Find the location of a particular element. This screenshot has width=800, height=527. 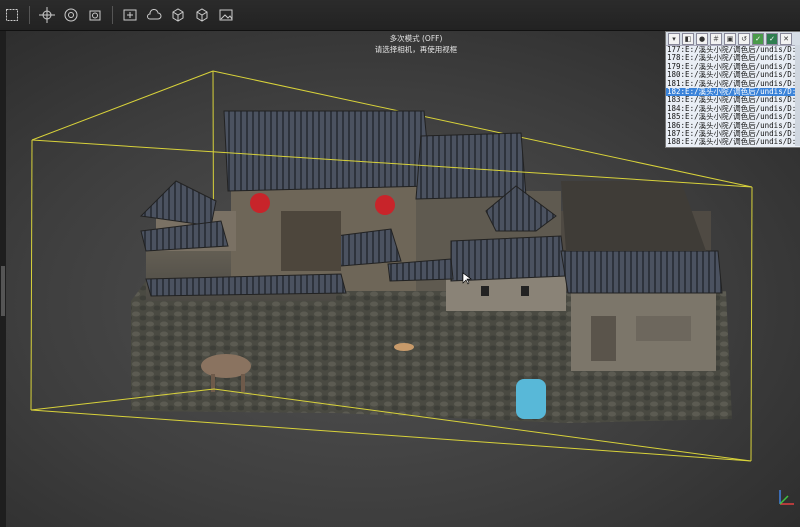

list-item: 186:E:/溪头小院/调色后/undis/D: is located at coordinates (733, 126).